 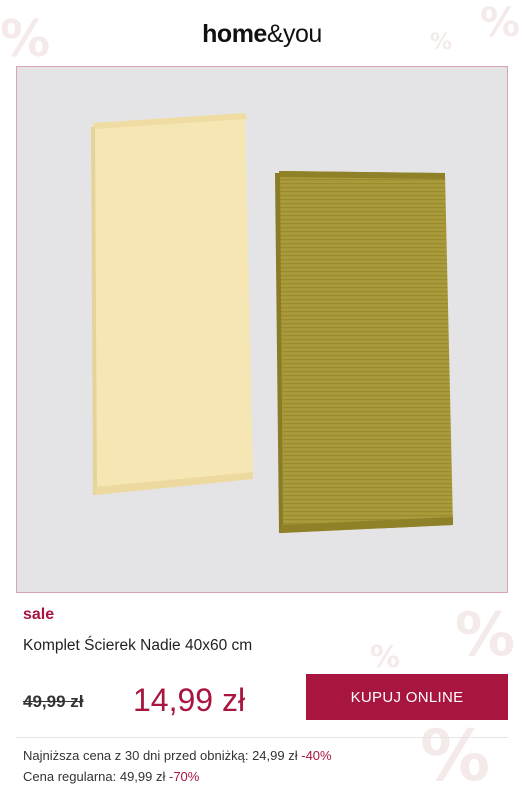 What do you see at coordinates (234, 34) in the screenshot?
I see `brand-logo-bold: home` at bounding box center [234, 34].